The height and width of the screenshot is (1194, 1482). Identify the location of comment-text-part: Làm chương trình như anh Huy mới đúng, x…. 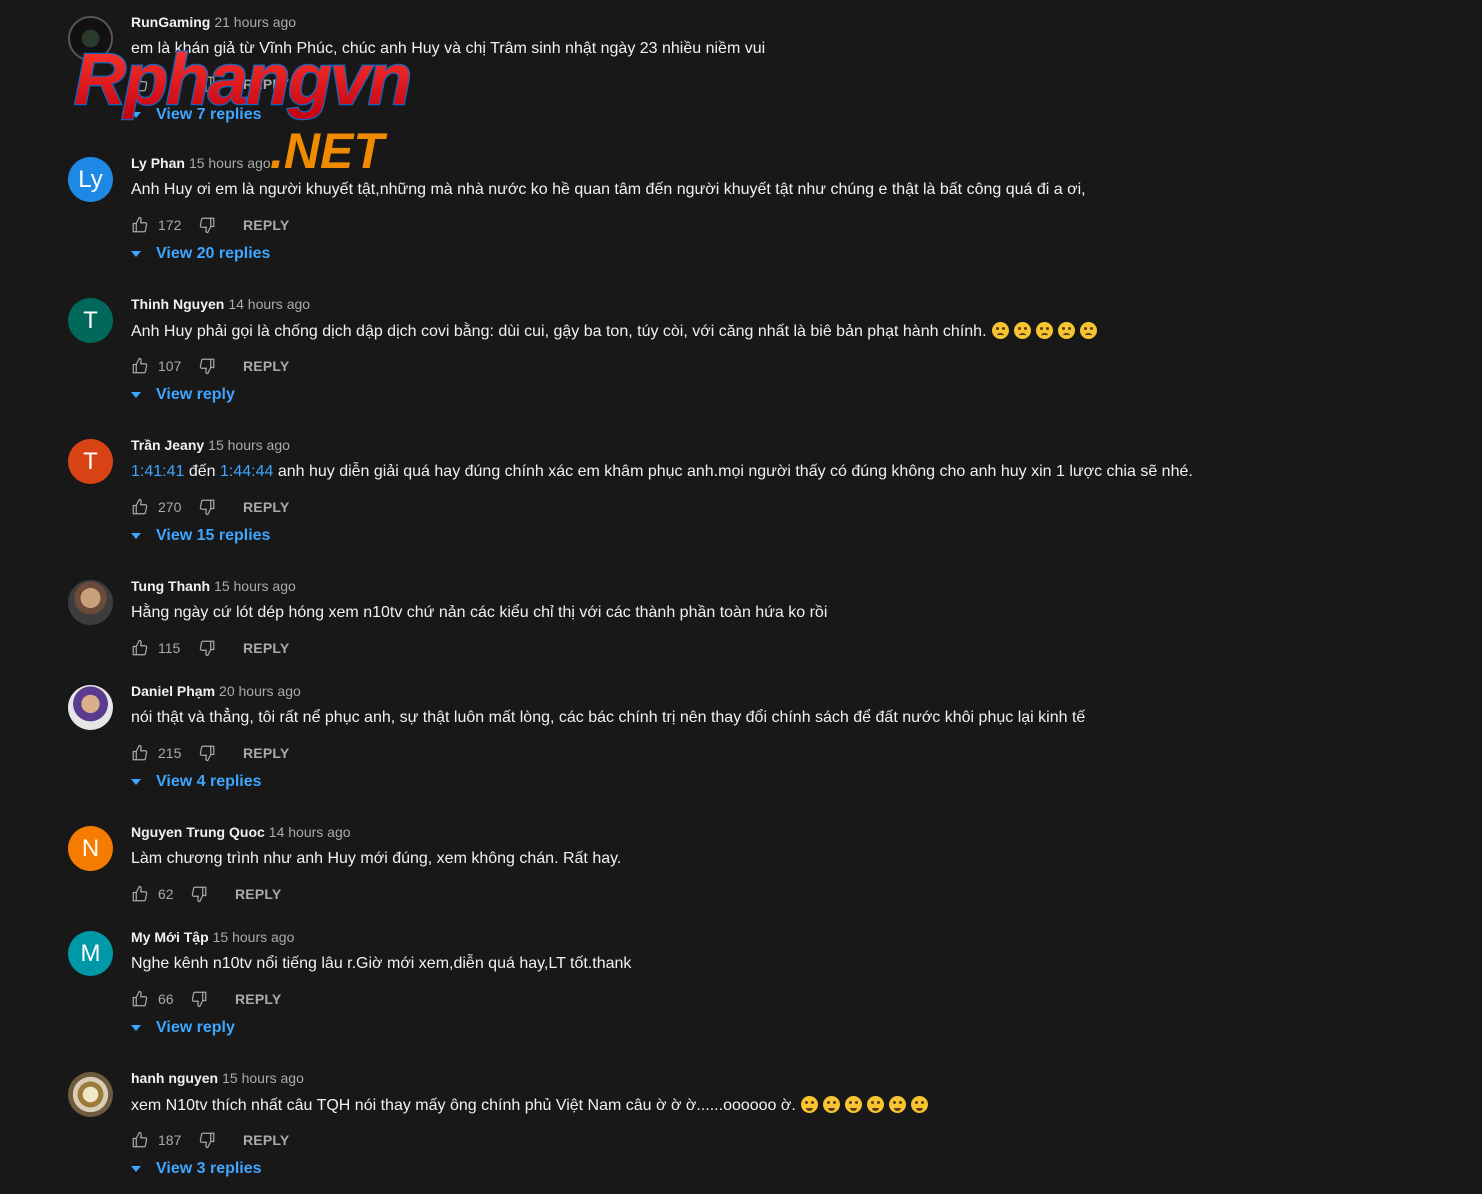
(376, 858).